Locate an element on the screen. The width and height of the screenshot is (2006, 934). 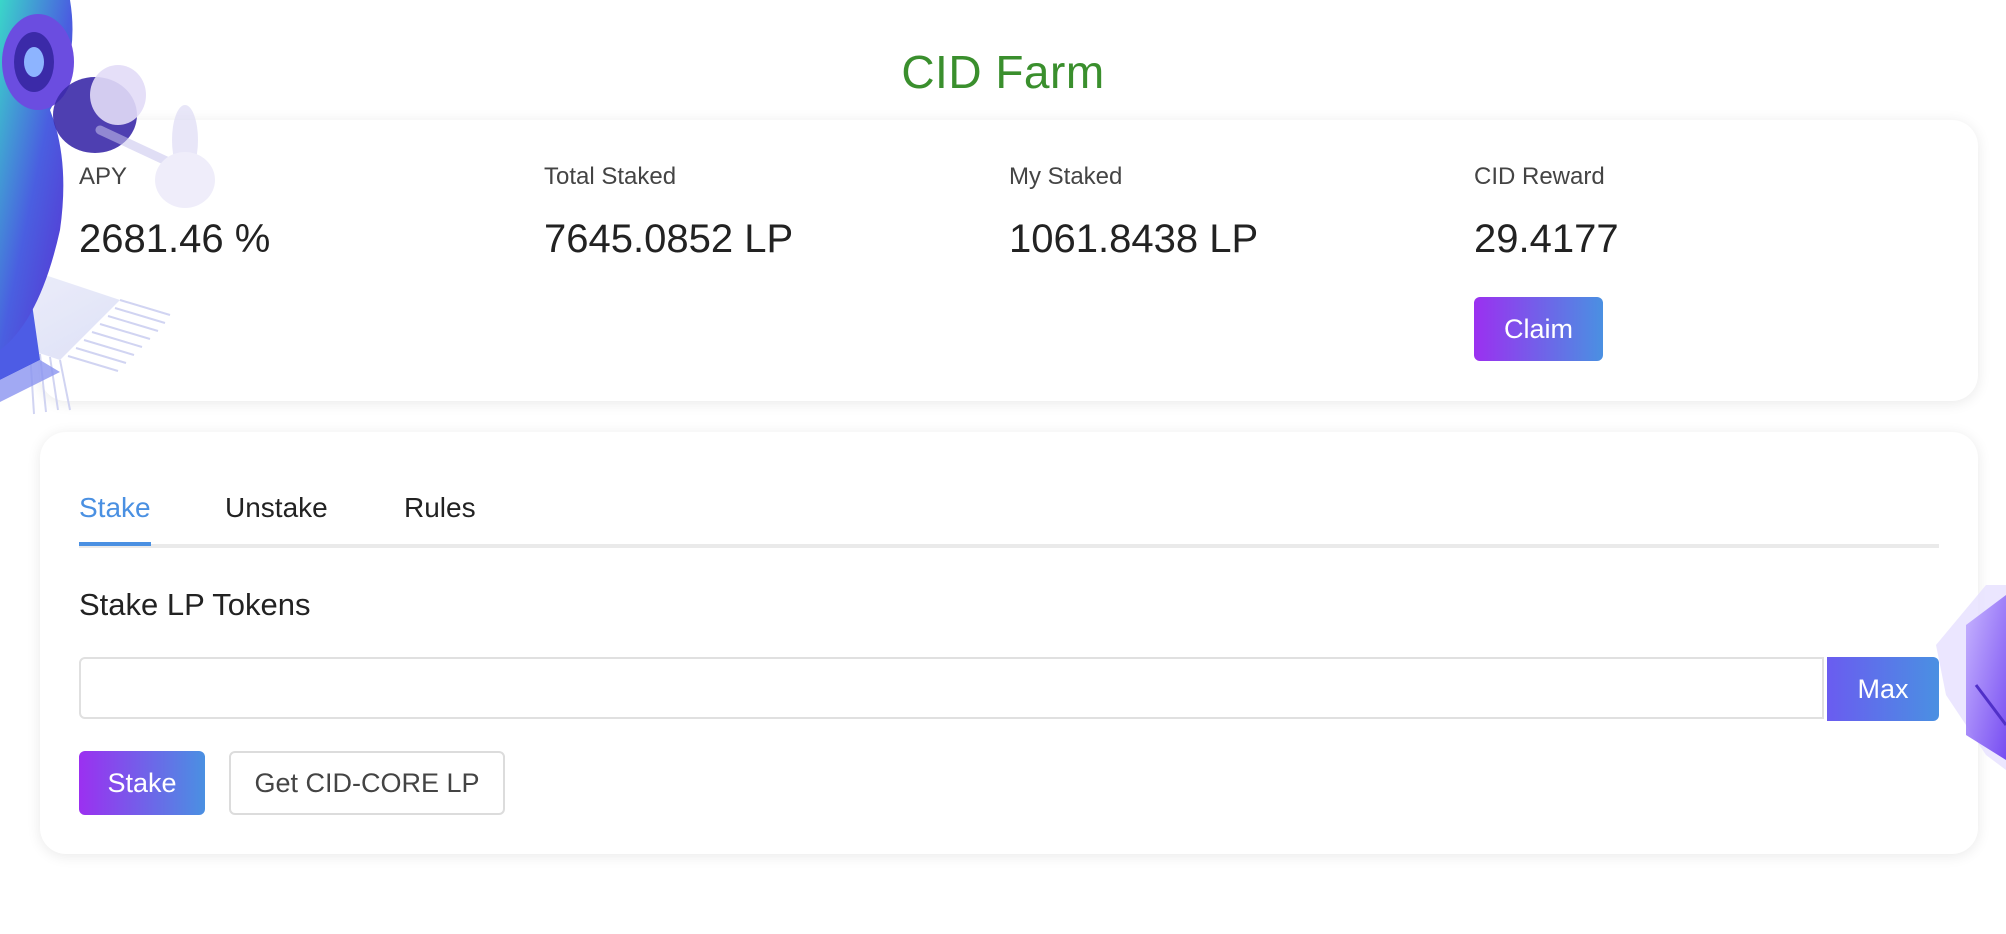
cid-reward-stat: CID Reward 29.4177 is located at coordinates (1546, 212).